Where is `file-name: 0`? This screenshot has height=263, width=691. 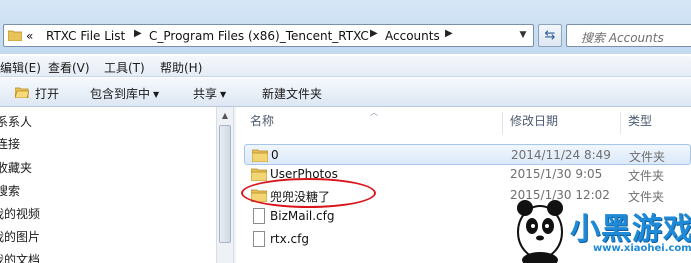
file-name: 0 is located at coordinates (275, 155).